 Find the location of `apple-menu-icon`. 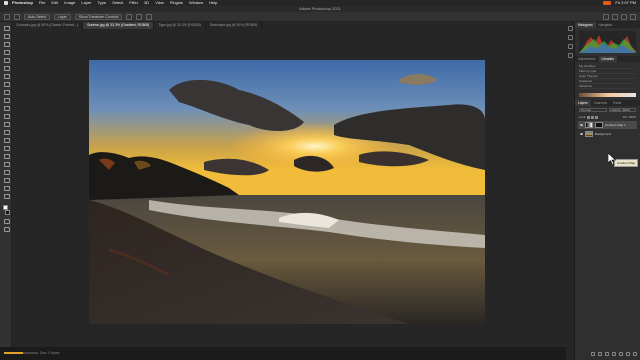

apple-menu-icon is located at coordinates (6, 3).